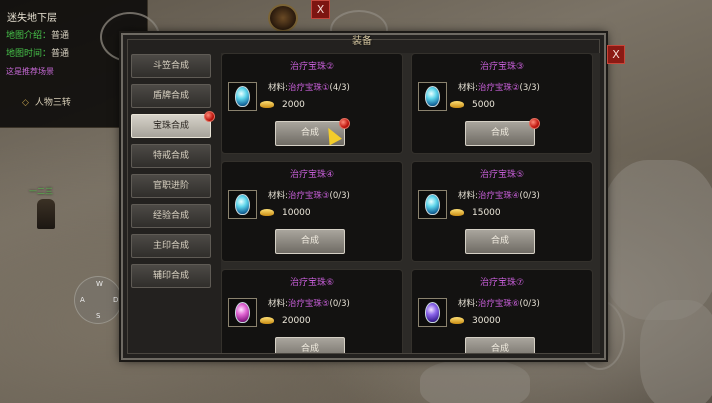  I want to click on material-name: 治疗宝珠④, so click(498, 196).